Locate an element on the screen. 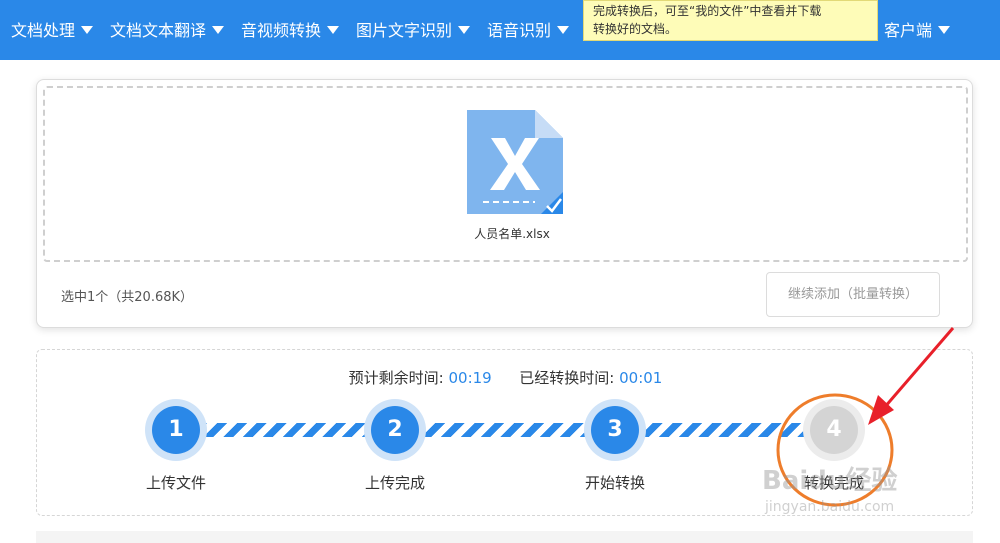 The width and height of the screenshot is (1000, 543). elapsed-time-label: 已经转换时间: is located at coordinates (567, 378).